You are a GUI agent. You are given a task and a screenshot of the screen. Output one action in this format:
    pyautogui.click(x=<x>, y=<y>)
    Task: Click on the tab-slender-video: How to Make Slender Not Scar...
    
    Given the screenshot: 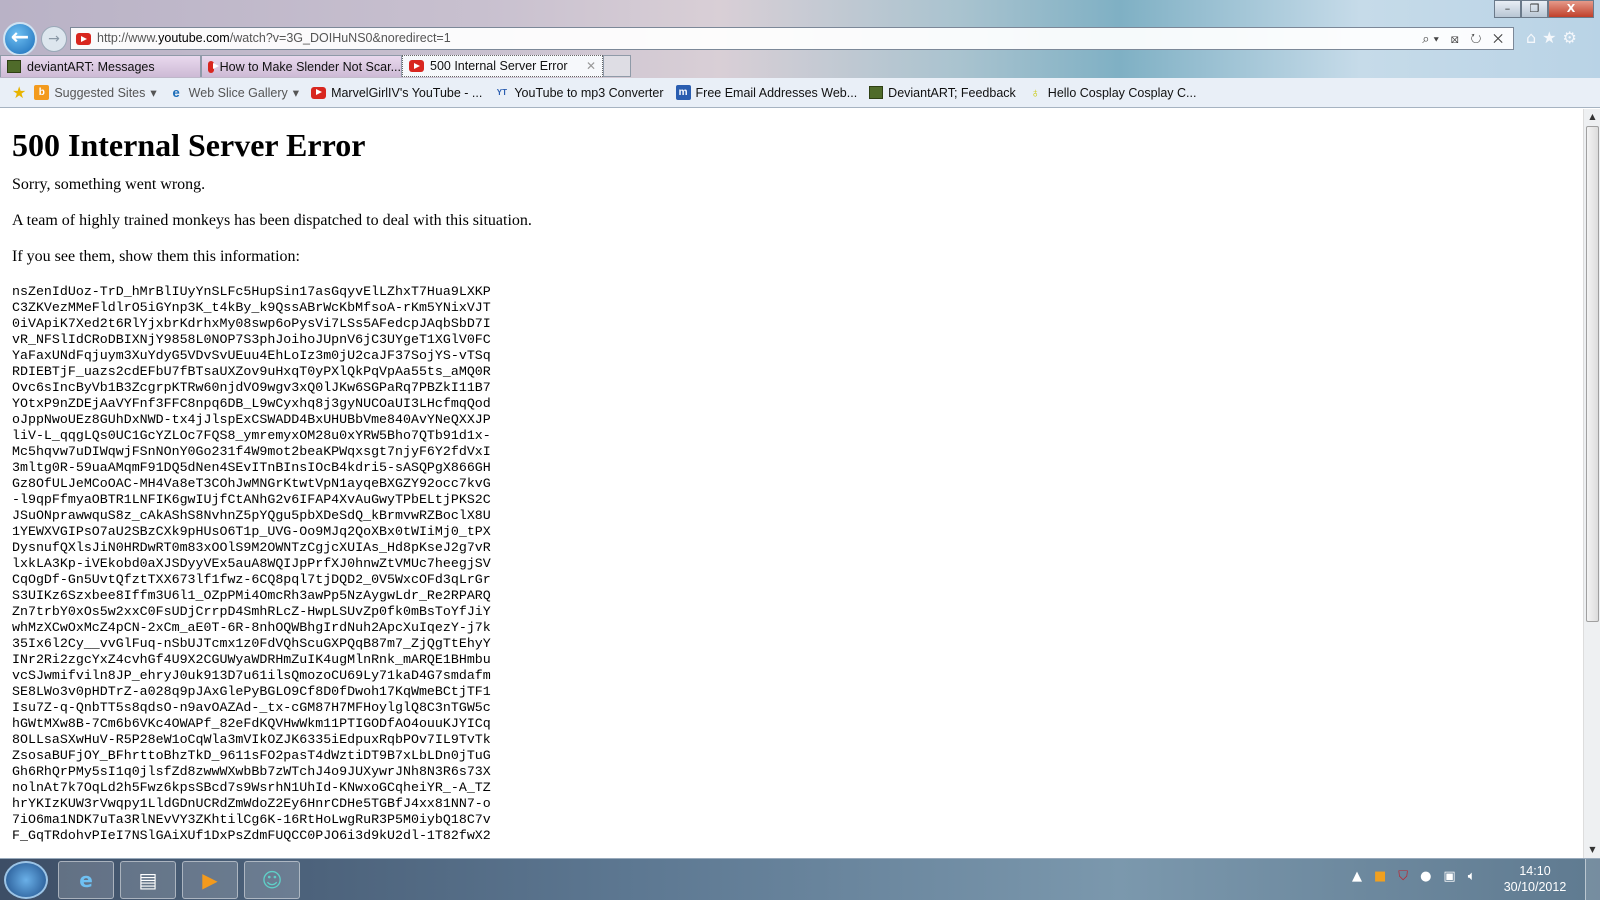 What is the action you would take?
    pyautogui.click(x=301, y=66)
    